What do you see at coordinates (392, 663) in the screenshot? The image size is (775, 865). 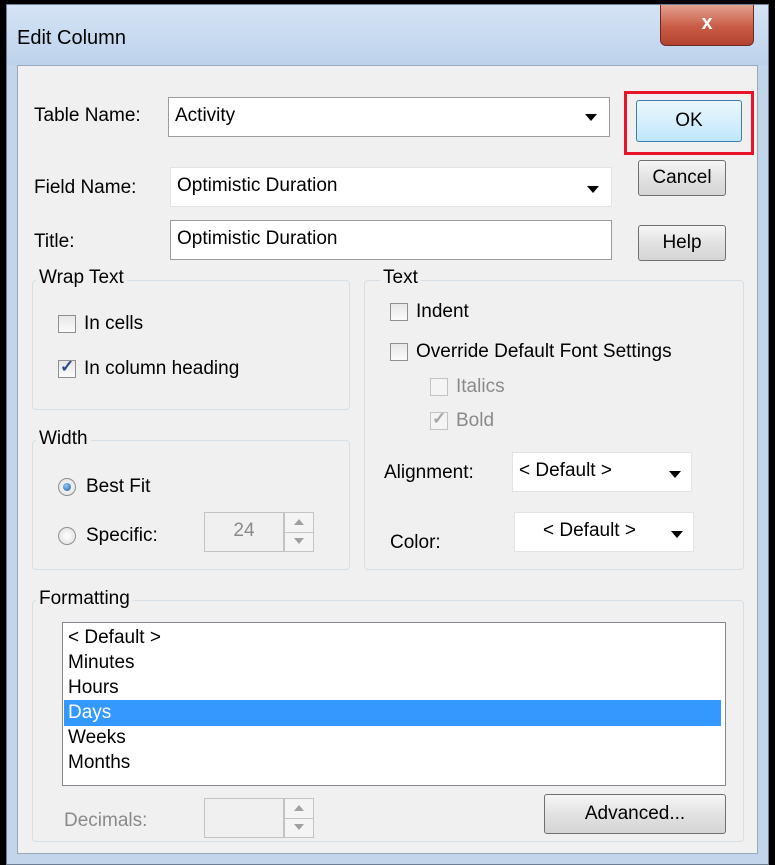 I see `list-item: Minutes` at bounding box center [392, 663].